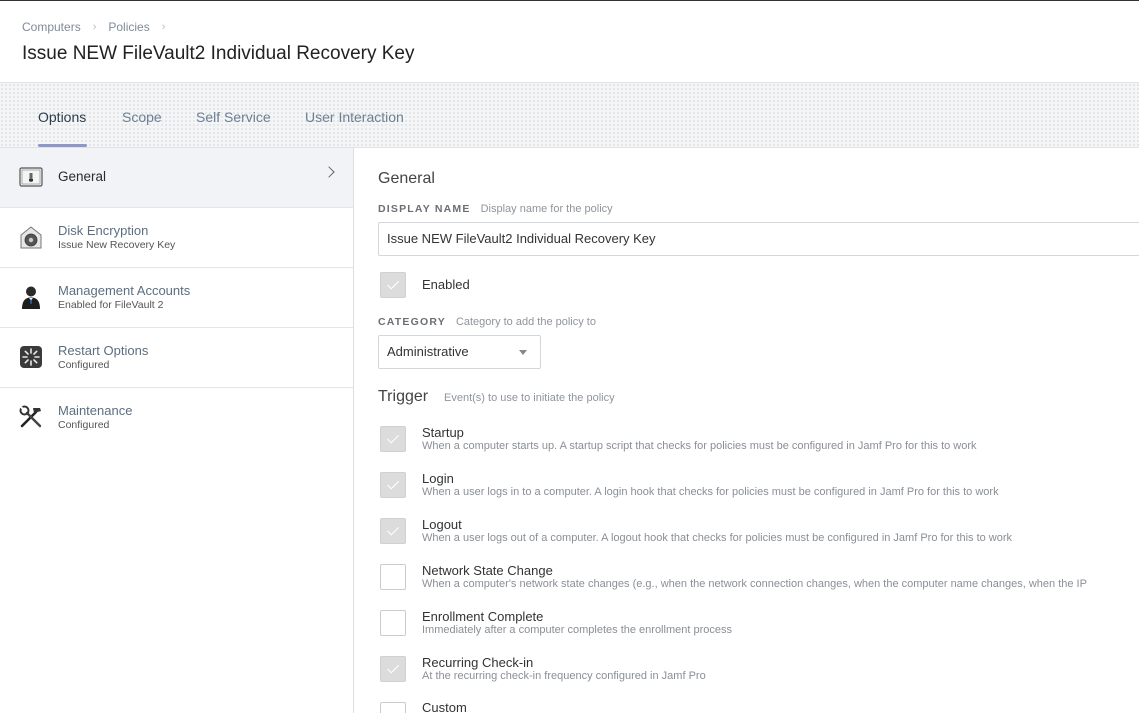 This screenshot has height=713, width=1139. I want to click on display-name-label: DISPLAY NAME Display name for the policy, so click(495, 209).